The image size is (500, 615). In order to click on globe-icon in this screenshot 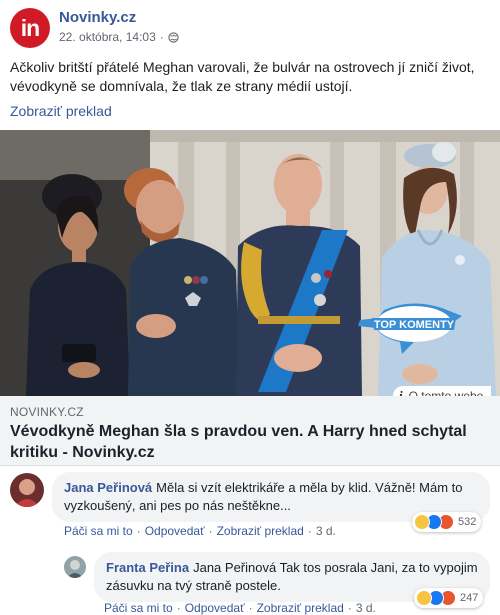, I will do `click(173, 37)`.